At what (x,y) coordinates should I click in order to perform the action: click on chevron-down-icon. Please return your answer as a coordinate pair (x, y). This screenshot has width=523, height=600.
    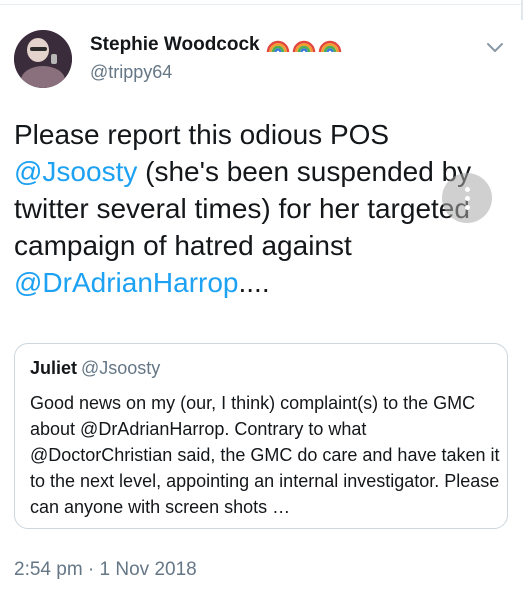
    Looking at the image, I should click on (495, 47).